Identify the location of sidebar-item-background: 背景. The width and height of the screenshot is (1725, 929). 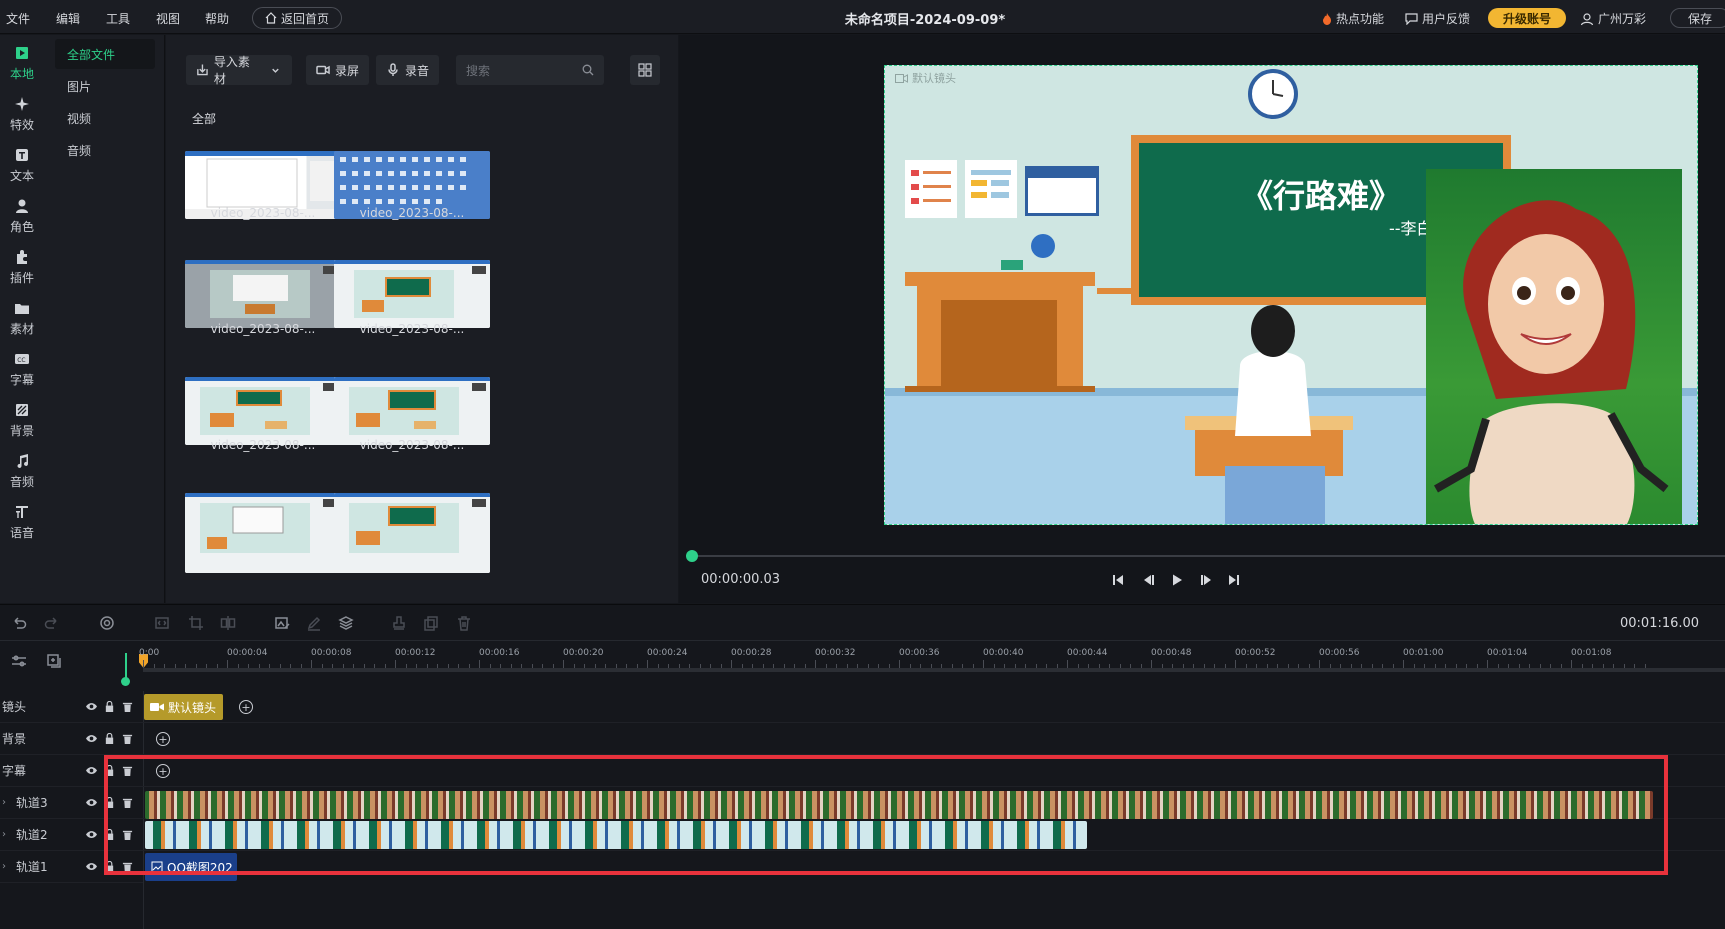
(22, 420).